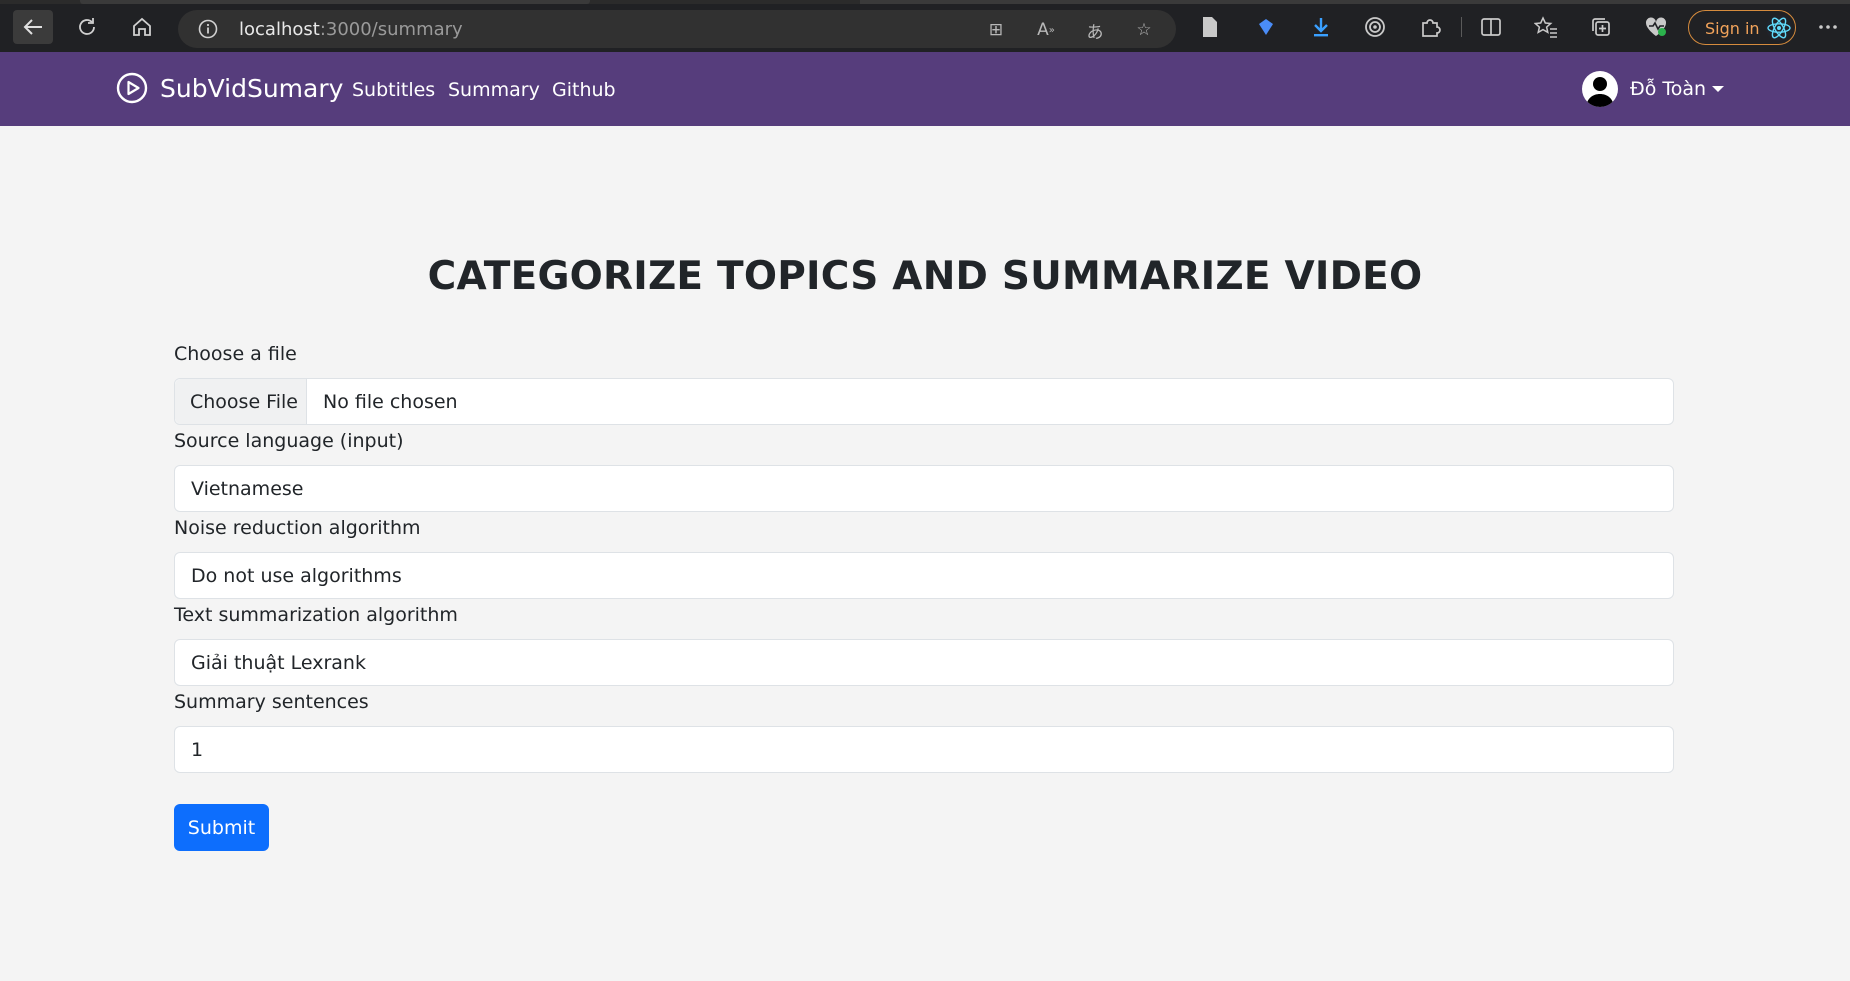  I want to click on brand-link: SubVidSumary, so click(229, 88).